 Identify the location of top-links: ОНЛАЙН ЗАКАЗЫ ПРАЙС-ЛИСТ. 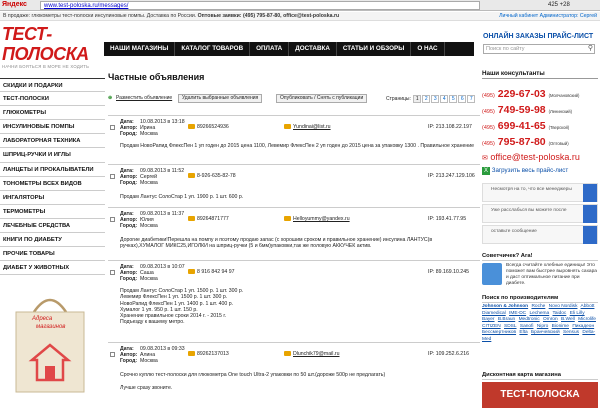
(538, 36).